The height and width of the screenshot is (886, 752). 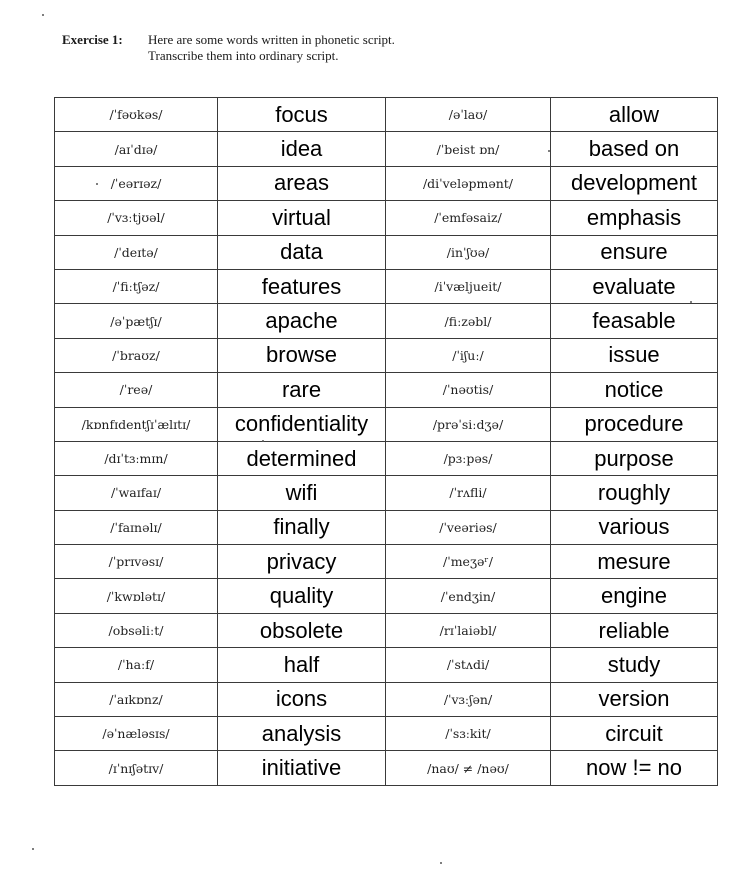 What do you see at coordinates (136, 527) in the screenshot?
I see `phonetic-cell: /ˈfaɪnəlɪ/` at bounding box center [136, 527].